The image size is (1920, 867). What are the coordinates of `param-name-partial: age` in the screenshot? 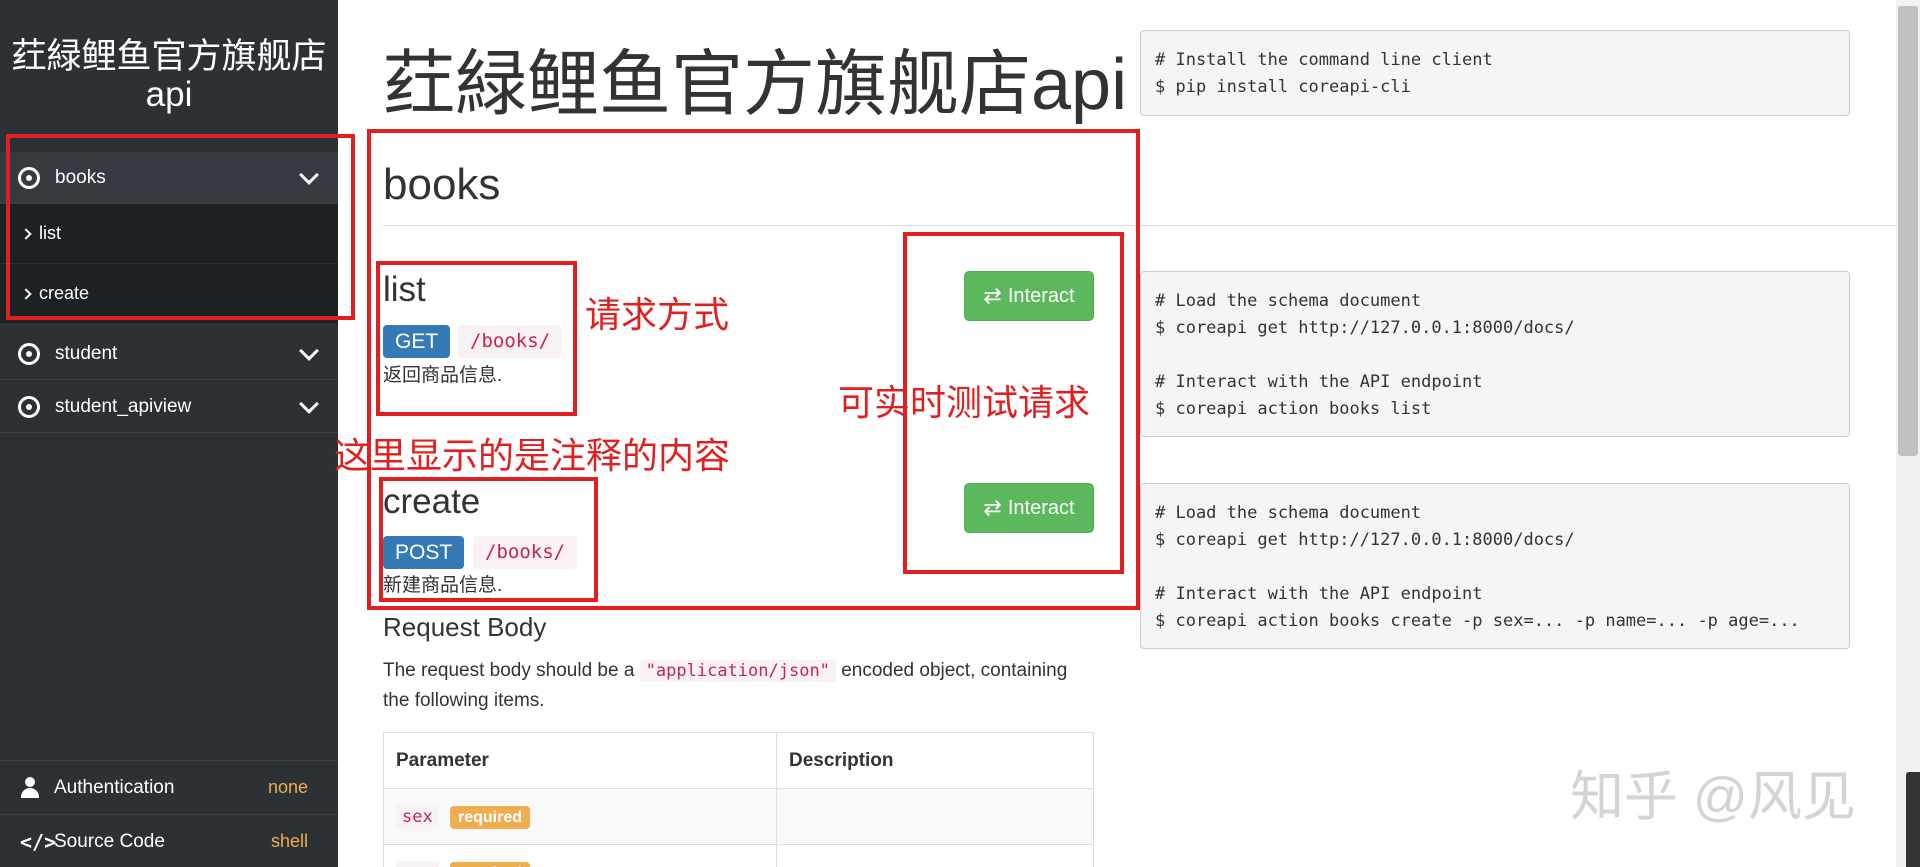 It's located at (417, 863).